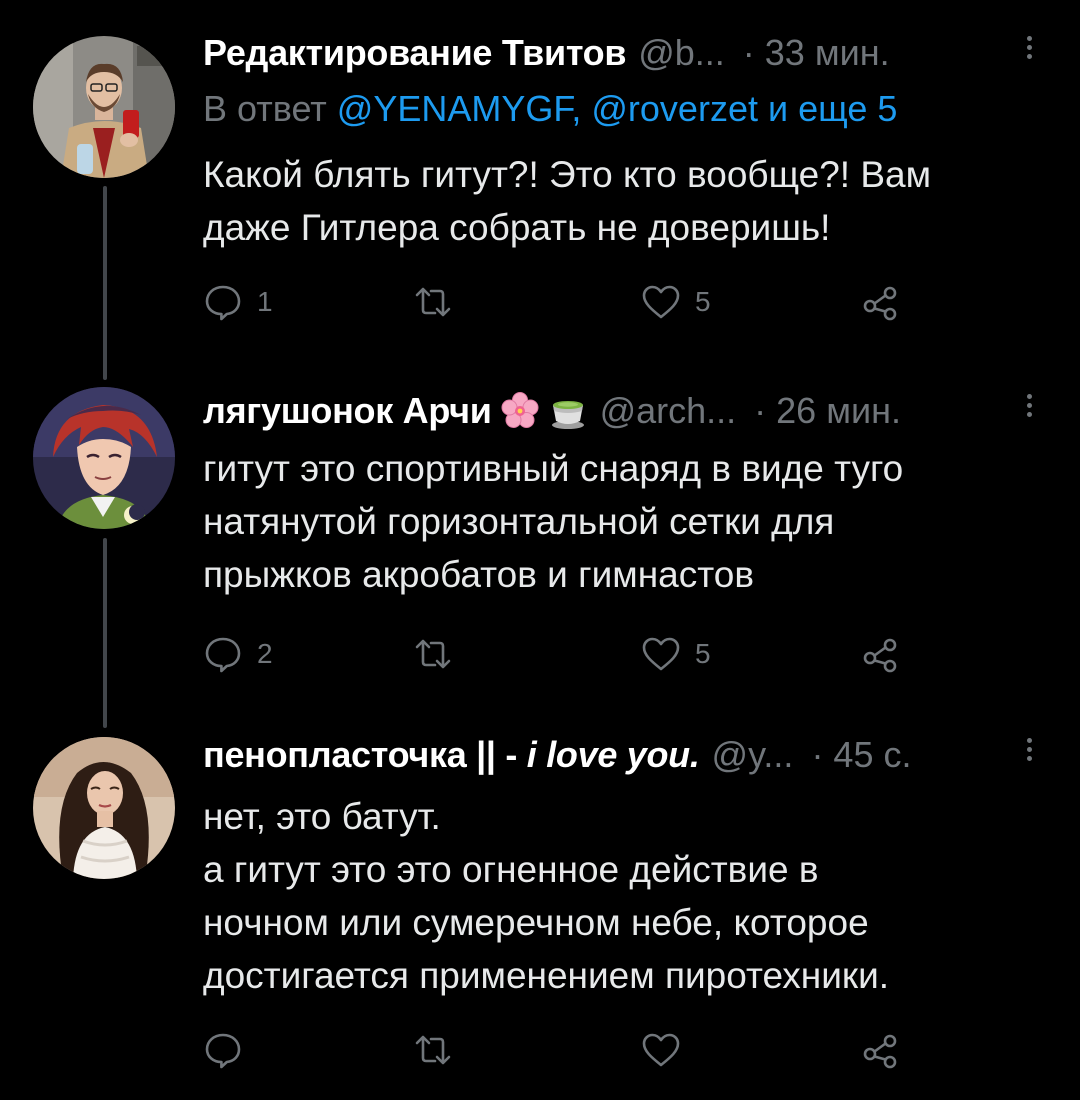  What do you see at coordinates (265, 653) in the screenshot?
I see `reply-count: 2` at bounding box center [265, 653].